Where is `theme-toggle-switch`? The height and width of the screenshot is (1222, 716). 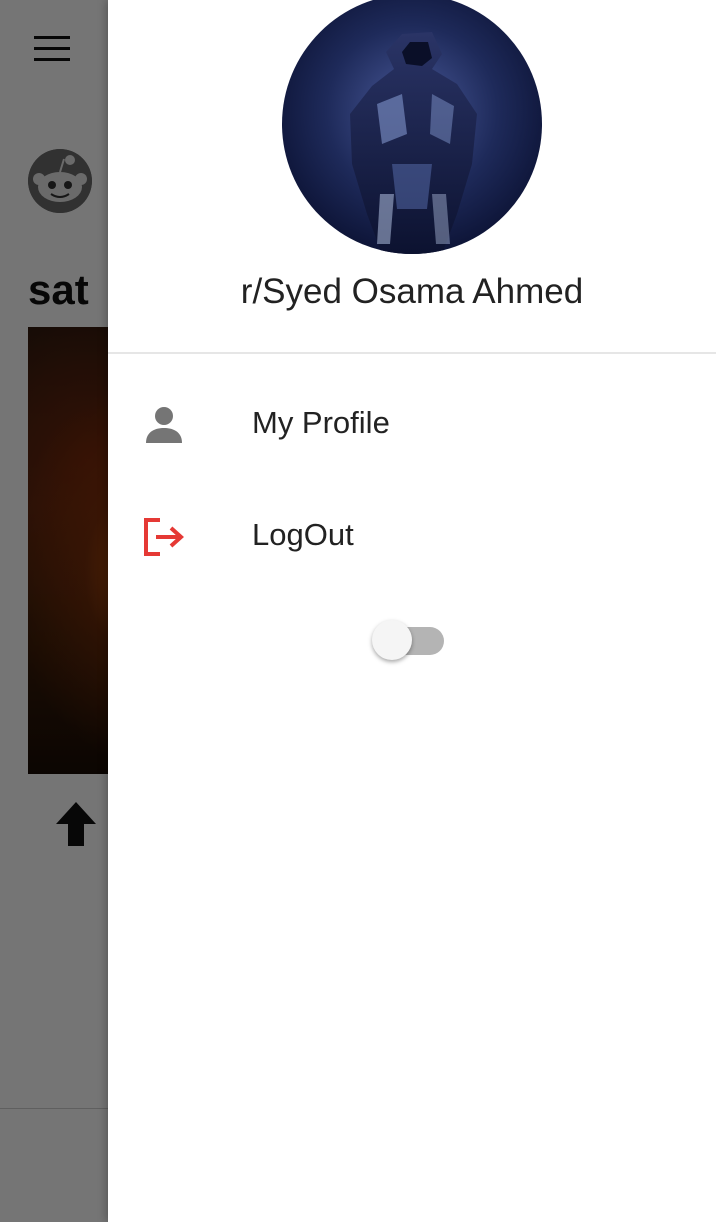
theme-toggle-switch is located at coordinates (410, 641).